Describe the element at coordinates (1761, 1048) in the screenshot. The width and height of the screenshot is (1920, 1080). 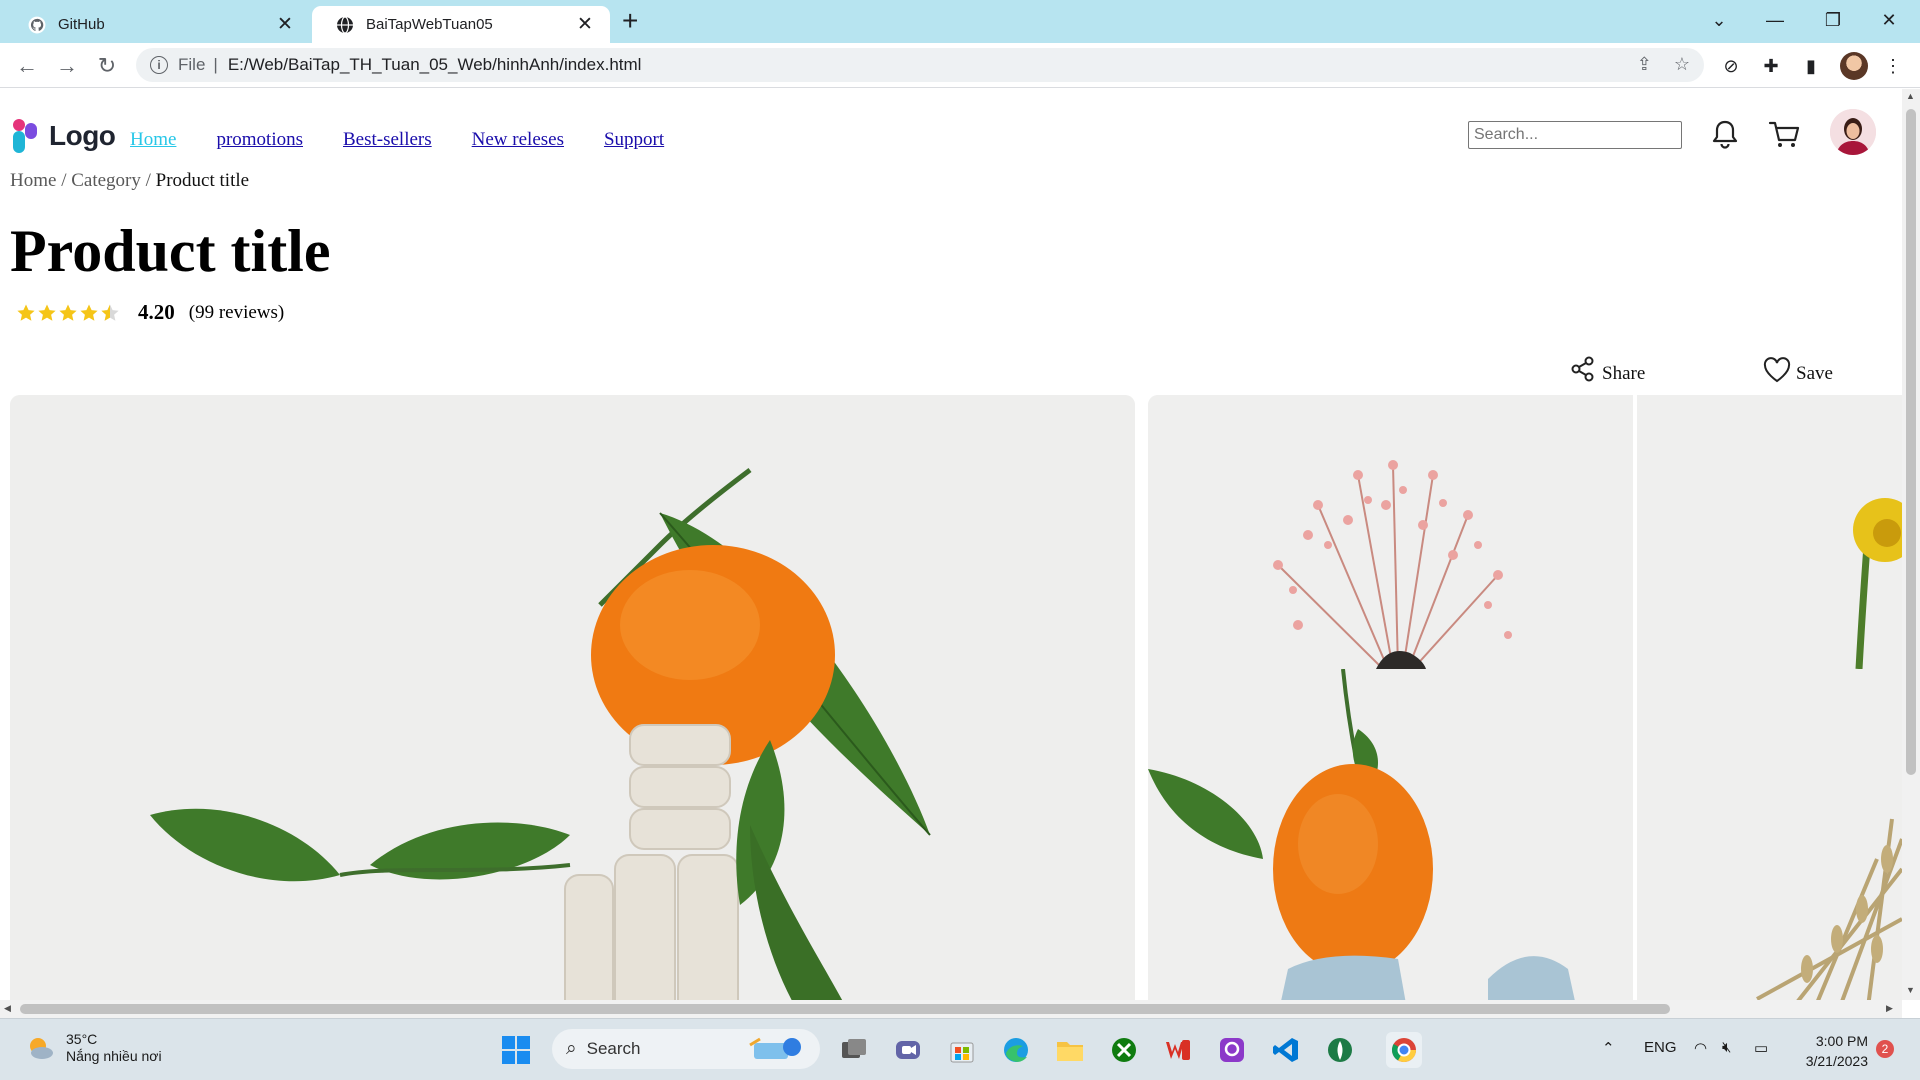
I see `battery-icon: ▭` at that location.